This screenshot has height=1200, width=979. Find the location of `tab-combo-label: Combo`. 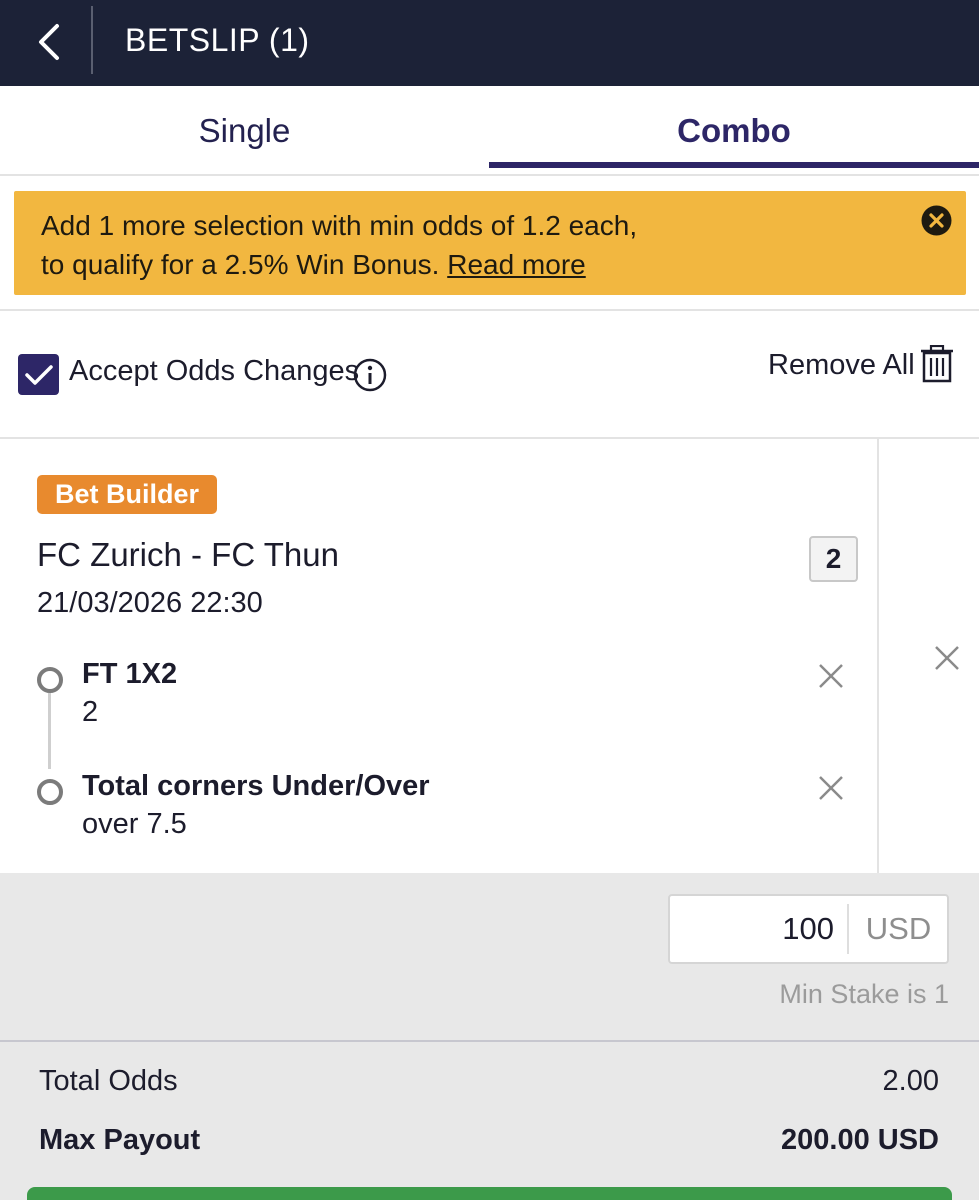

tab-combo-label: Combo is located at coordinates (734, 130).